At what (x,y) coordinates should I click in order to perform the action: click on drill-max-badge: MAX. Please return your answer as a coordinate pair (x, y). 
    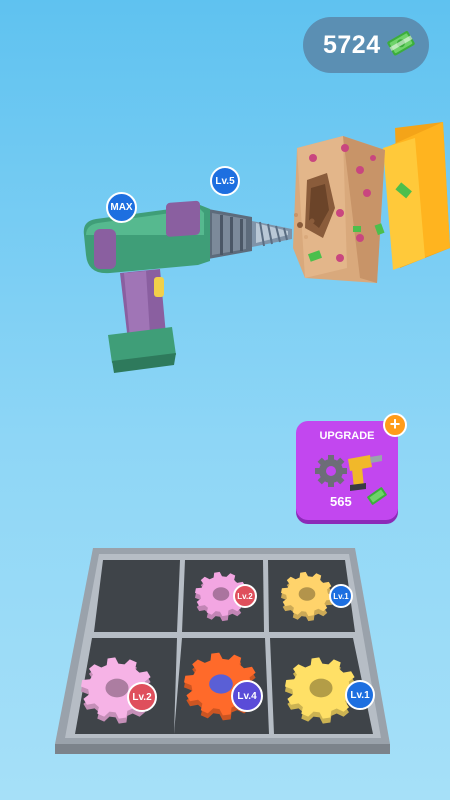
    Looking at the image, I should click on (121, 207).